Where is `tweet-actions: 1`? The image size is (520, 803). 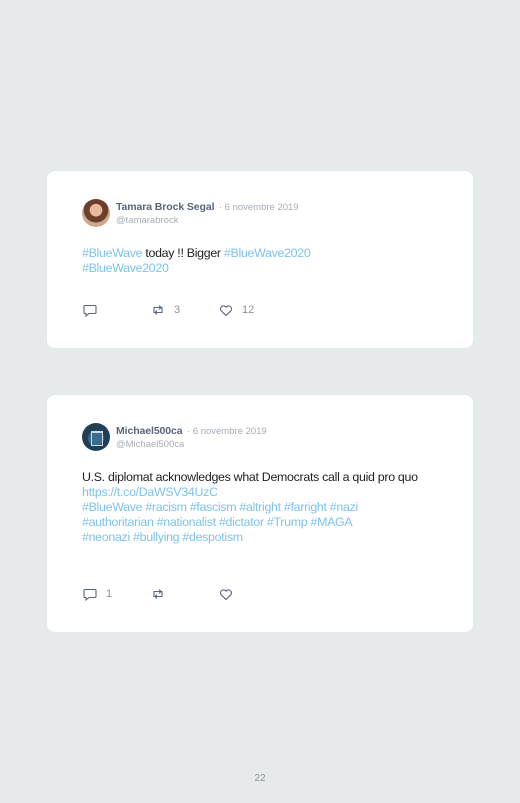
tweet-actions: 1 is located at coordinates (184, 594).